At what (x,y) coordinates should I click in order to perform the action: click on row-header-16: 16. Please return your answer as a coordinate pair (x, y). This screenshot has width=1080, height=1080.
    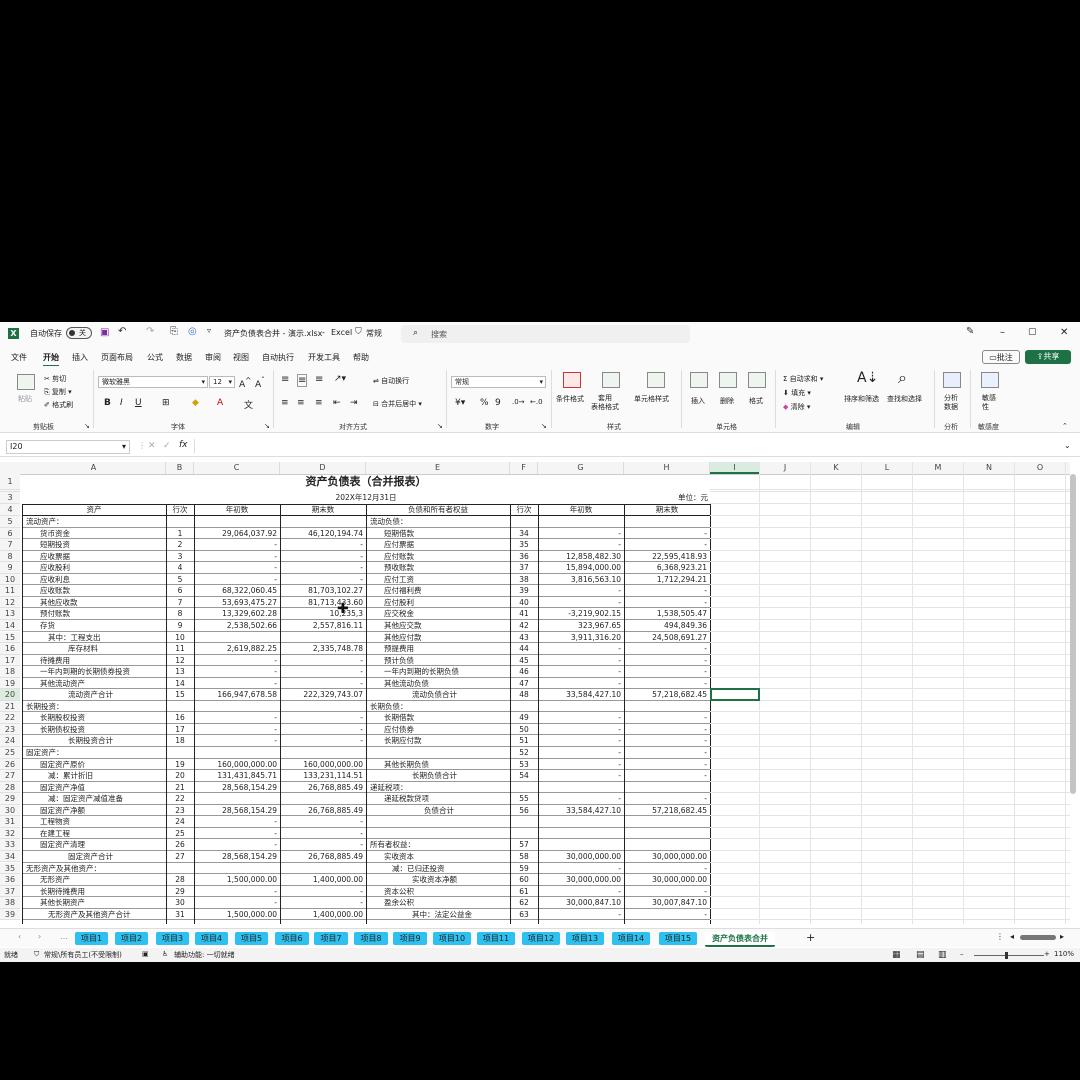
    Looking at the image, I should click on (10, 649).